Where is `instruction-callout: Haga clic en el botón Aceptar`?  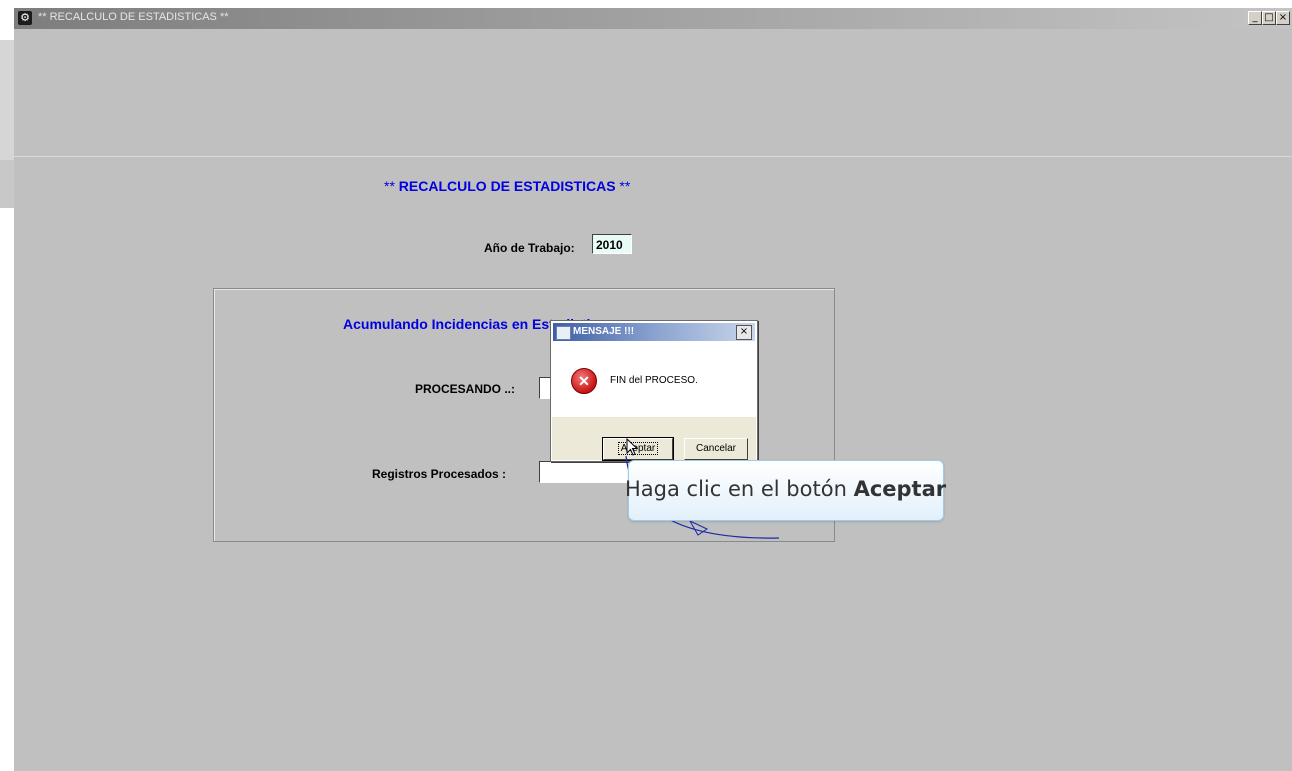 instruction-callout: Haga clic en el botón Aceptar is located at coordinates (785, 490).